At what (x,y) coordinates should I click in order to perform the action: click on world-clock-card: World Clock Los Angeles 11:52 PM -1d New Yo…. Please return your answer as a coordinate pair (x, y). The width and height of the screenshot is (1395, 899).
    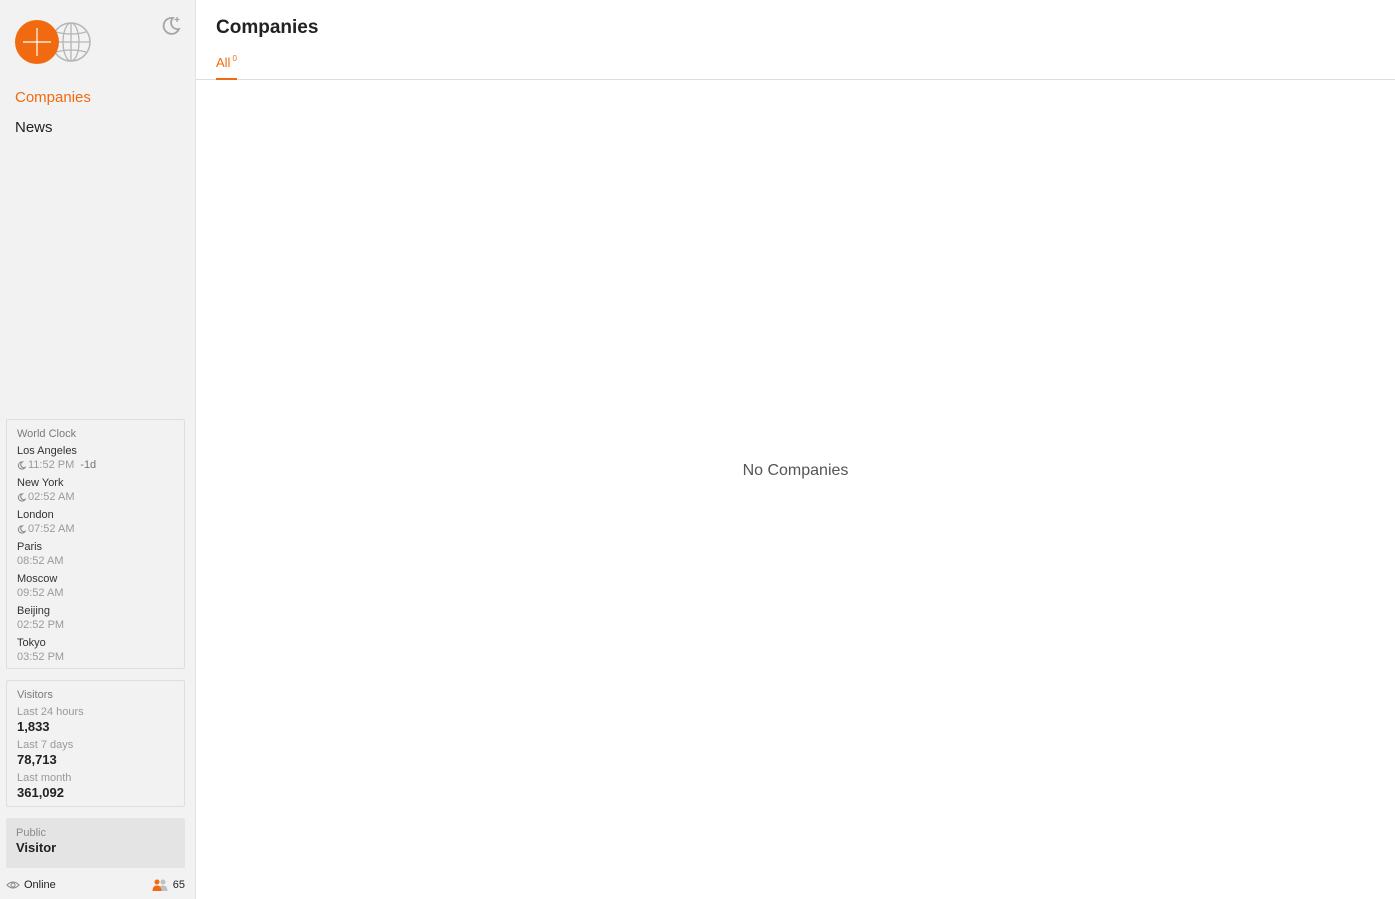
    Looking at the image, I should click on (95, 544).